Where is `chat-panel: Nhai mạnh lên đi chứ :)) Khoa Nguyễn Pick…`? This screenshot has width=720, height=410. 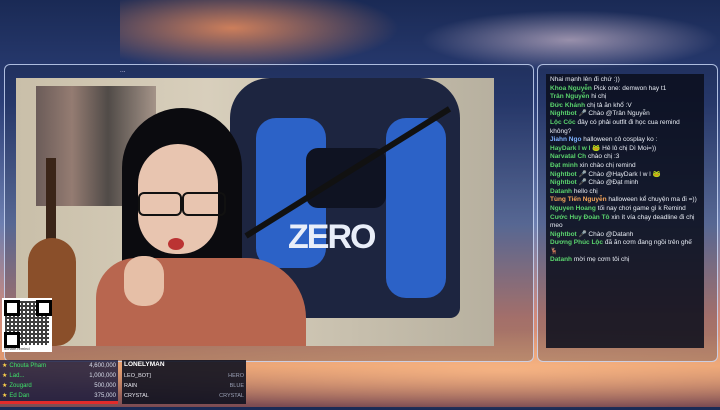
chat-panel: Nhai mạnh lên đi chứ :)) Khoa Nguyễn Pick… is located at coordinates (625, 211).